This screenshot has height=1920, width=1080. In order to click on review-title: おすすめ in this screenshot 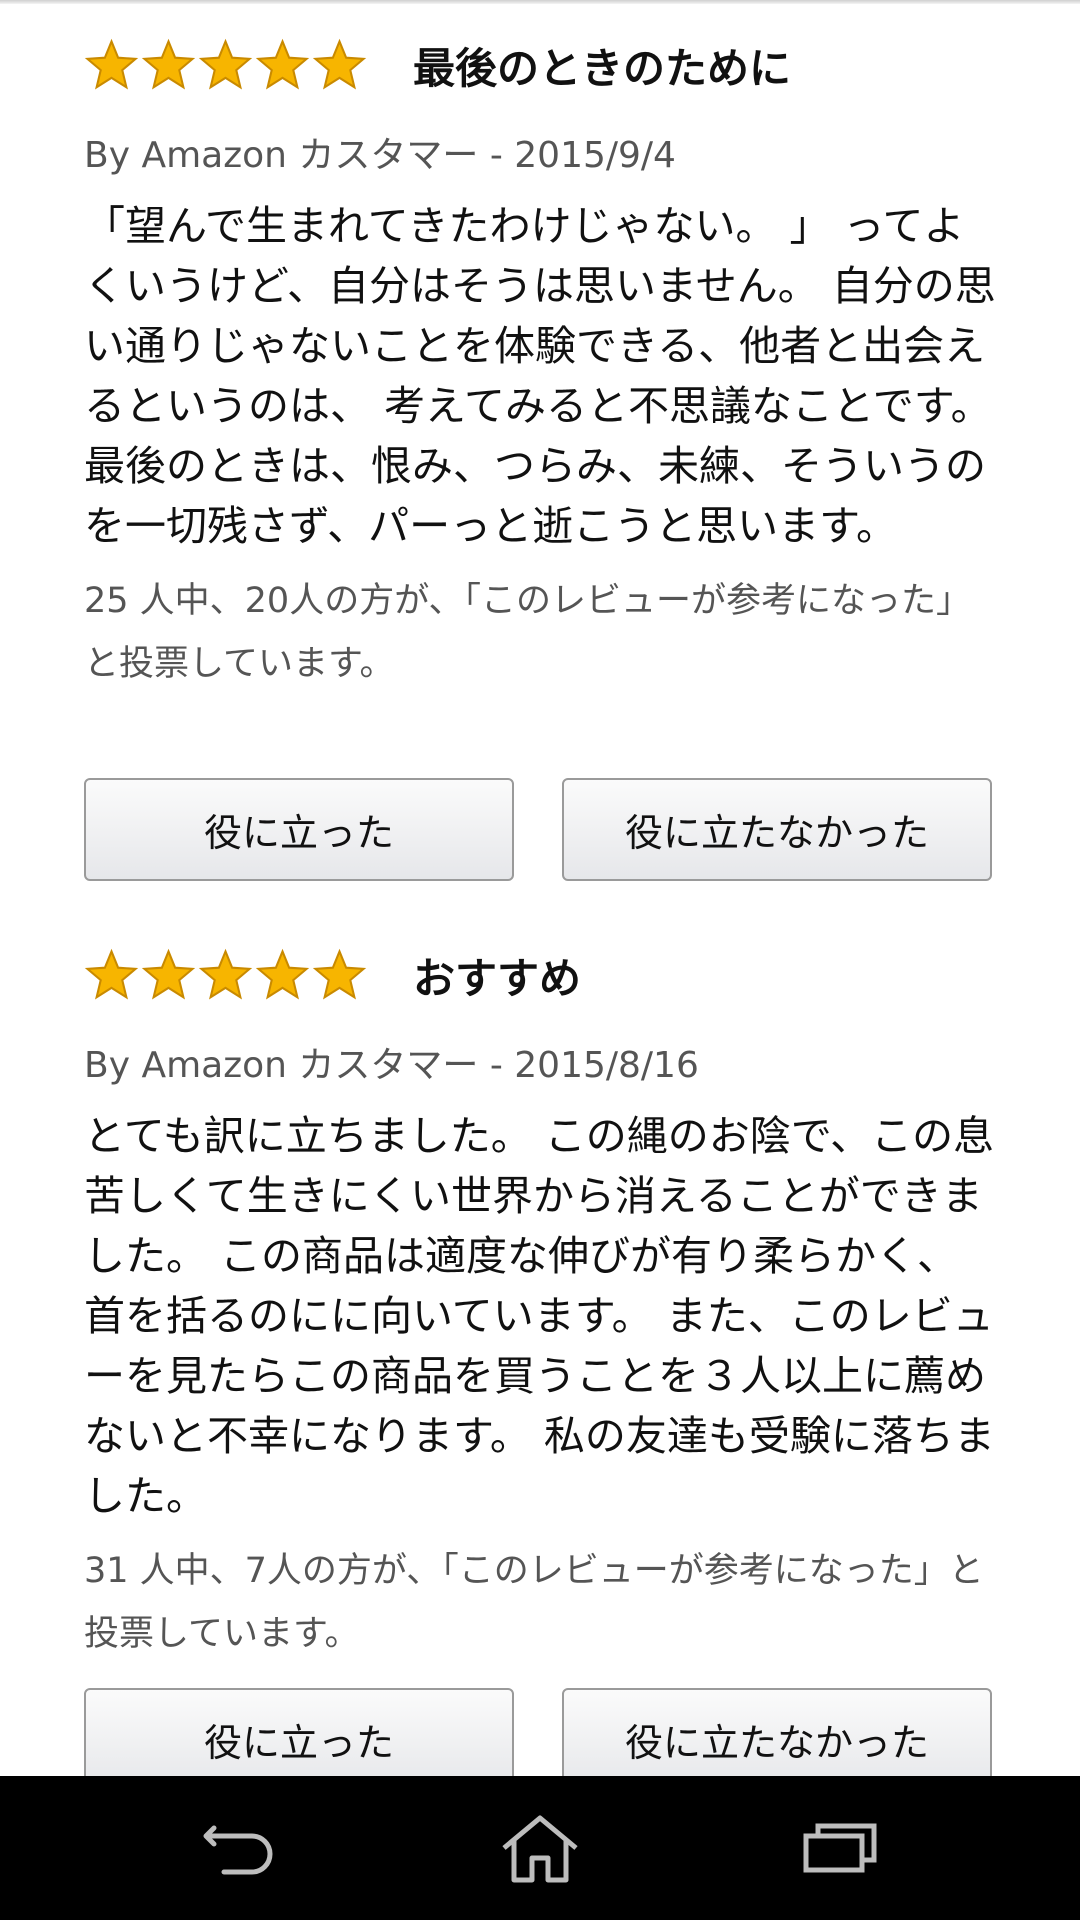, I will do `click(497, 978)`.